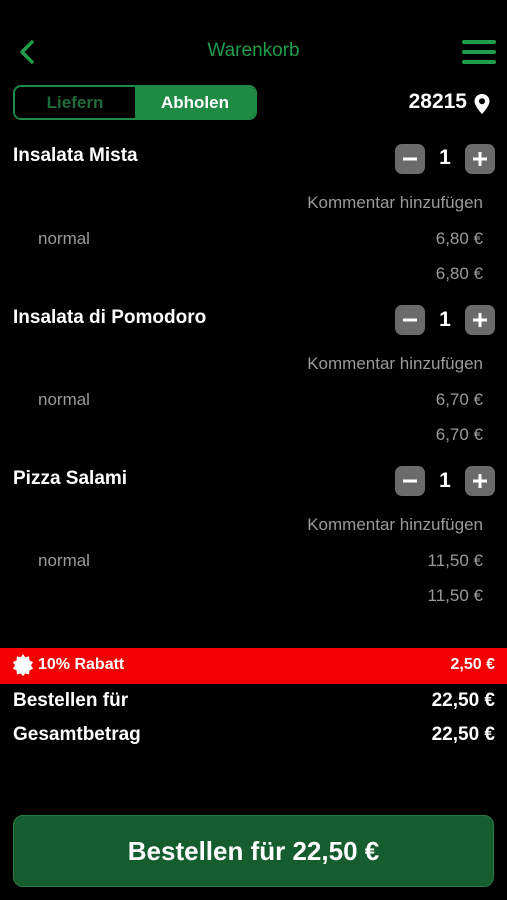 The height and width of the screenshot is (900, 507). I want to click on tab-liefern: Liefern, so click(75, 102).